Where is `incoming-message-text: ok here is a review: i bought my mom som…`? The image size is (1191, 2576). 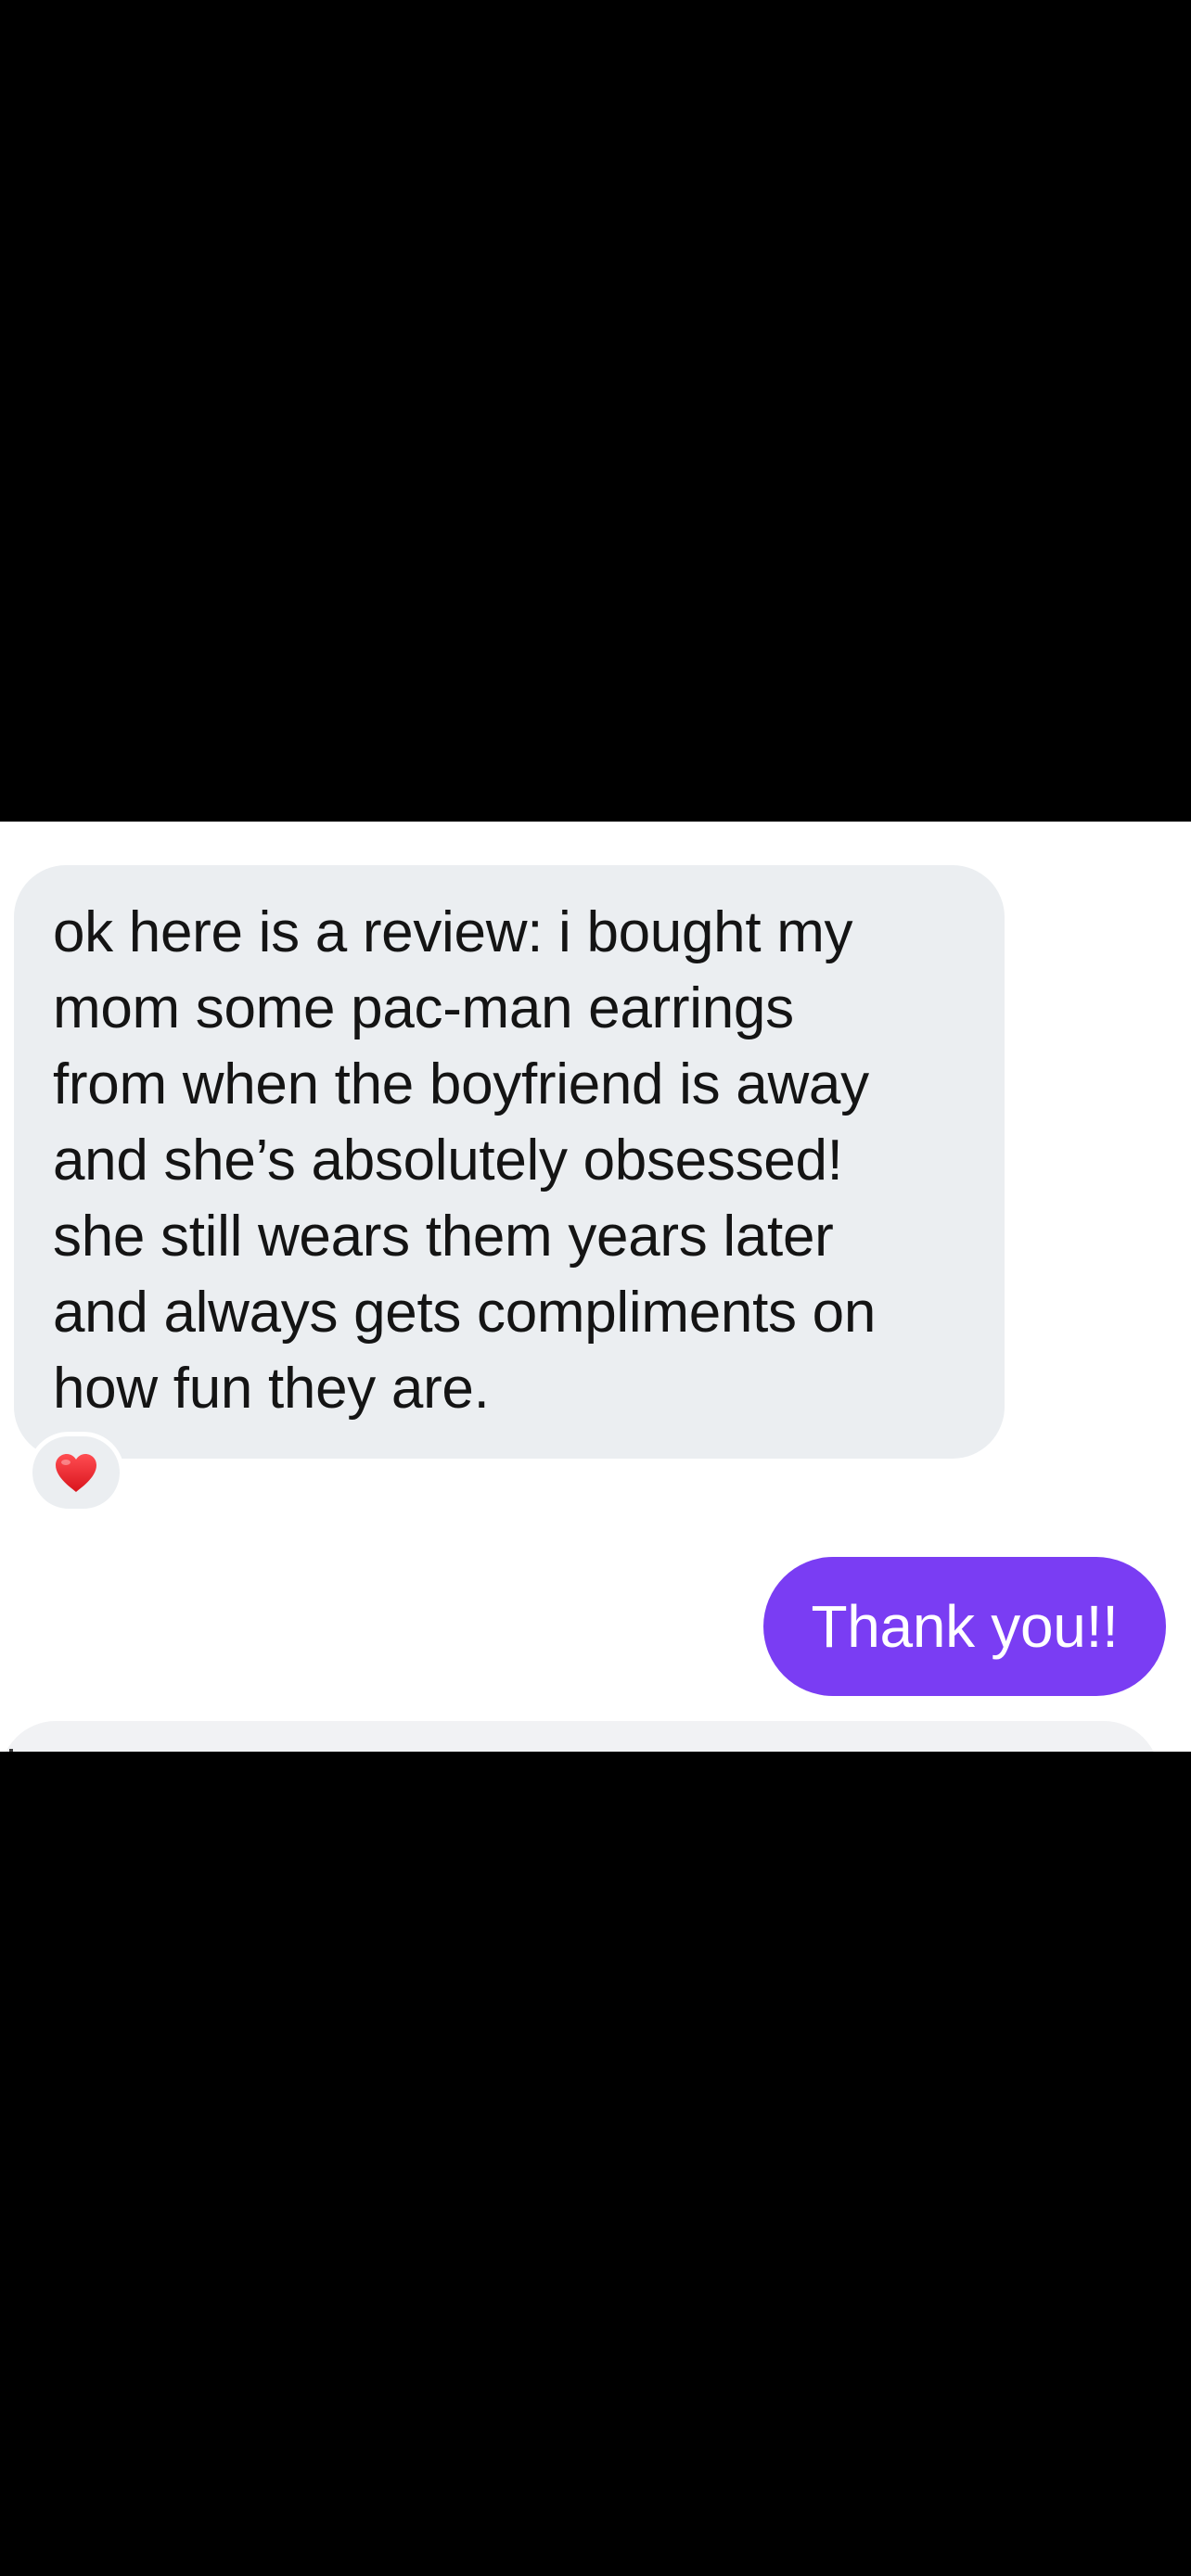 incoming-message-text: ok here is a review: i bought my mom som… is located at coordinates (465, 1160).